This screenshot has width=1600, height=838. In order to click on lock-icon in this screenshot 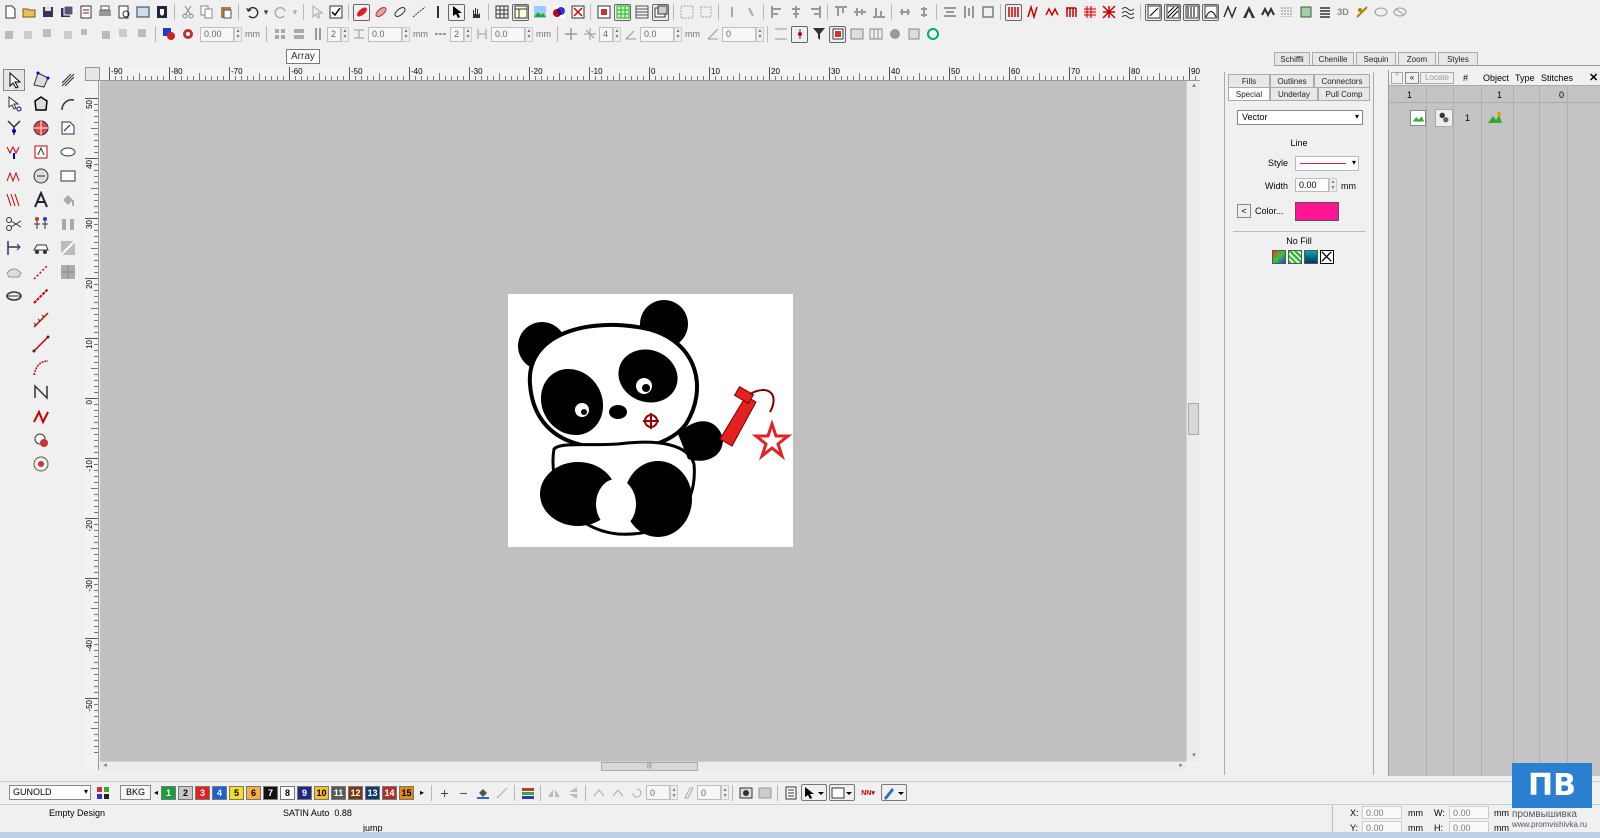, I will do `click(731, 12)`.